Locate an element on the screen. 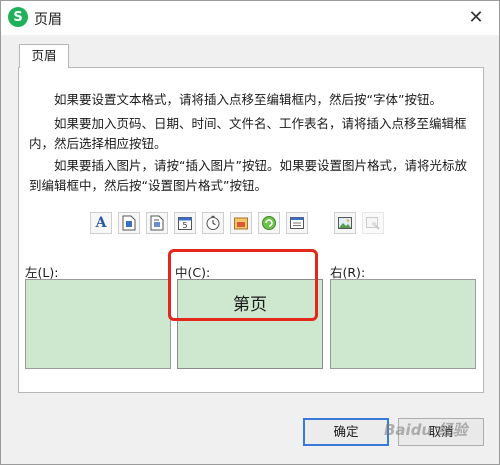 This screenshot has height=465, width=500. left-section-editor is located at coordinates (98, 324).